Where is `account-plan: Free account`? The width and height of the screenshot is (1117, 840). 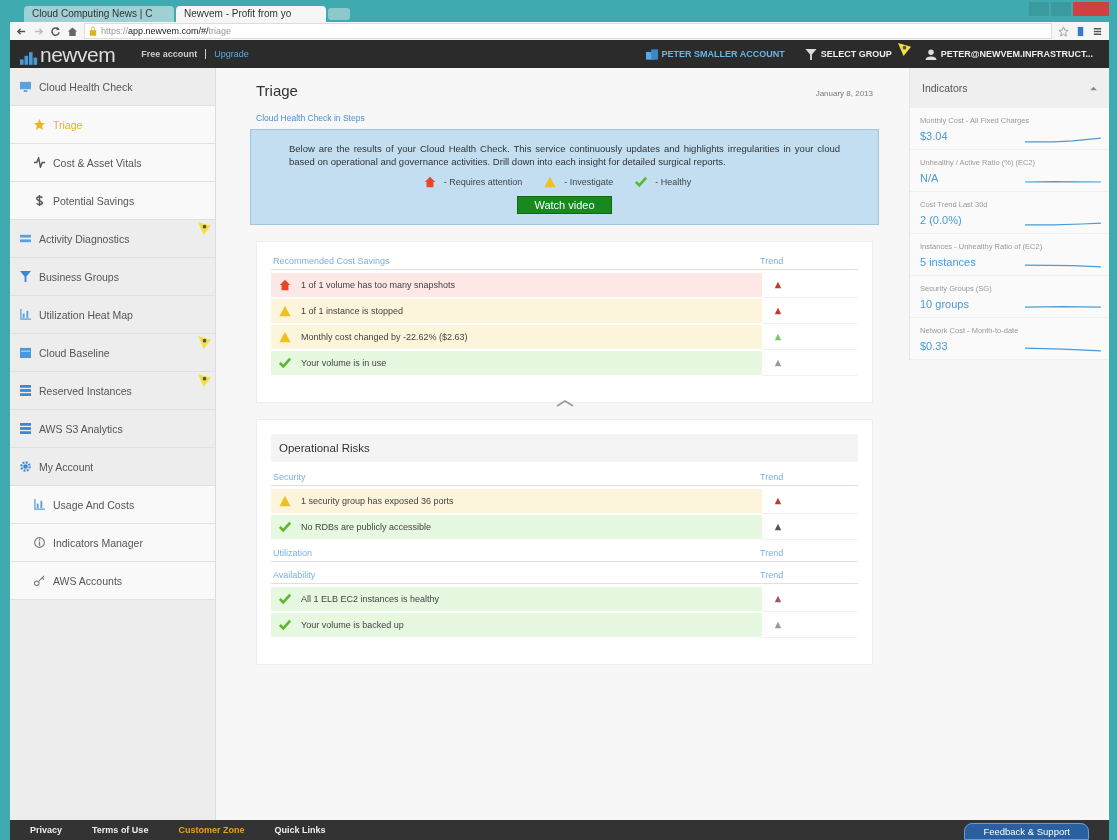 account-plan: Free account is located at coordinates (169, 54).